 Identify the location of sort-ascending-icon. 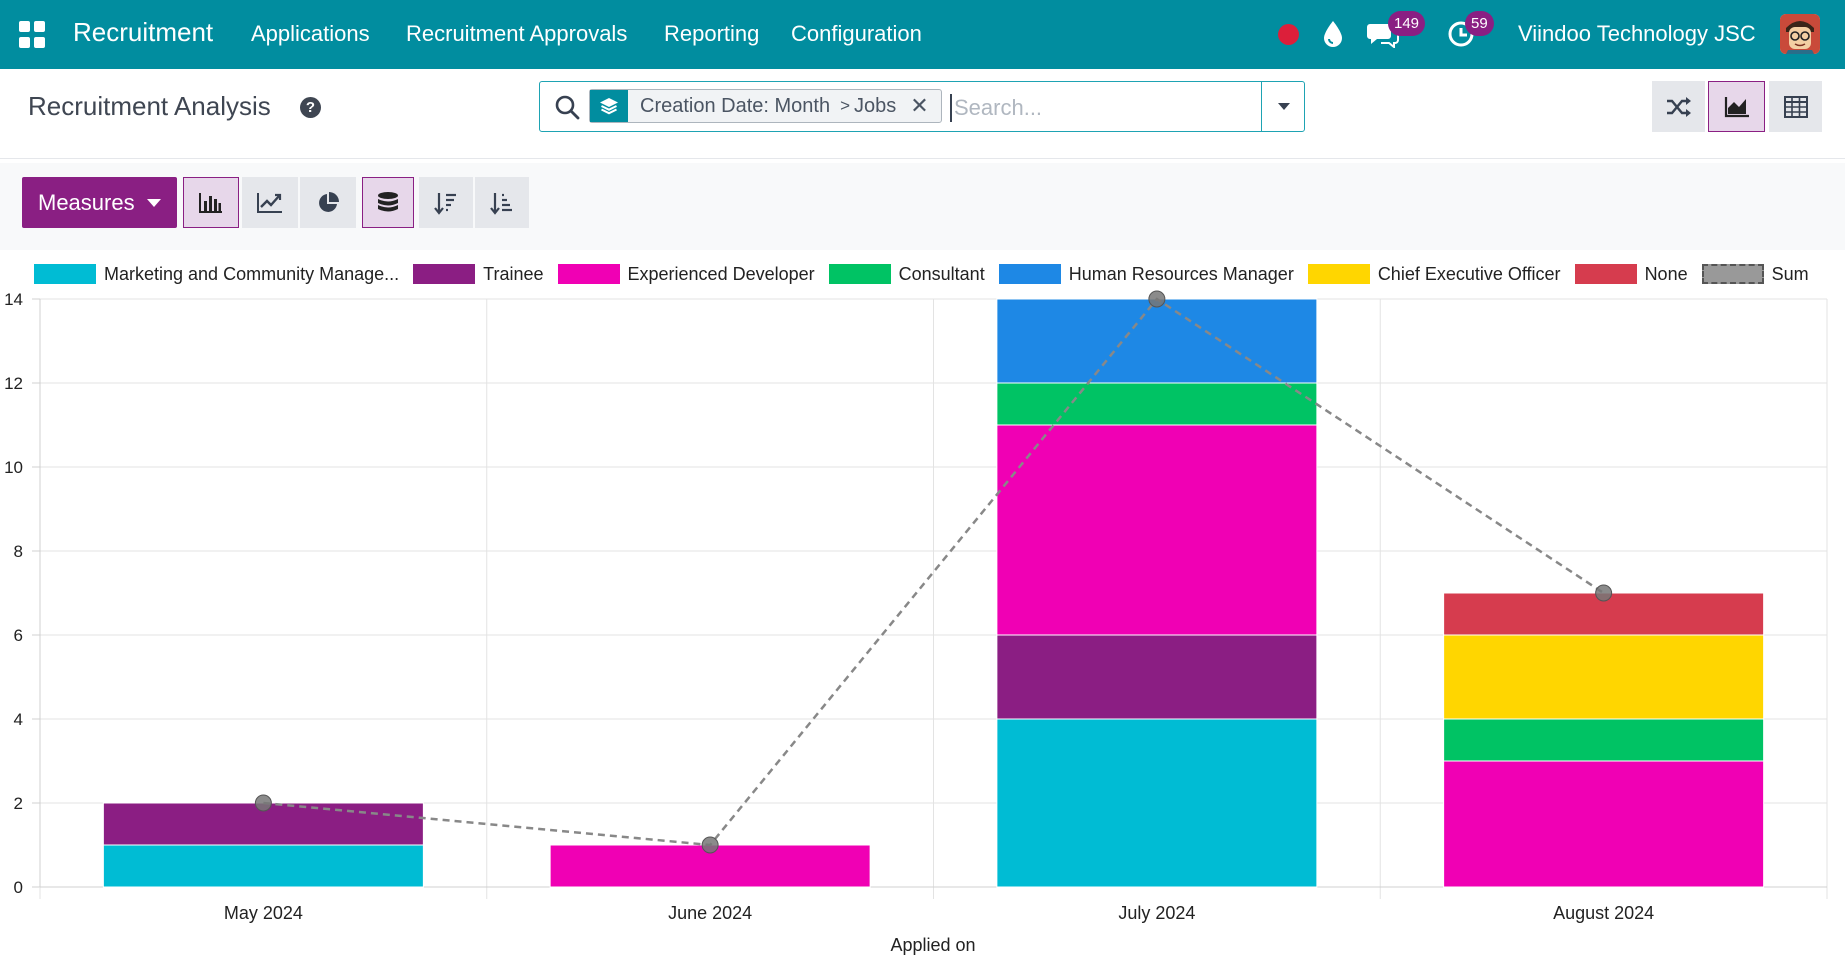
(501, 203).